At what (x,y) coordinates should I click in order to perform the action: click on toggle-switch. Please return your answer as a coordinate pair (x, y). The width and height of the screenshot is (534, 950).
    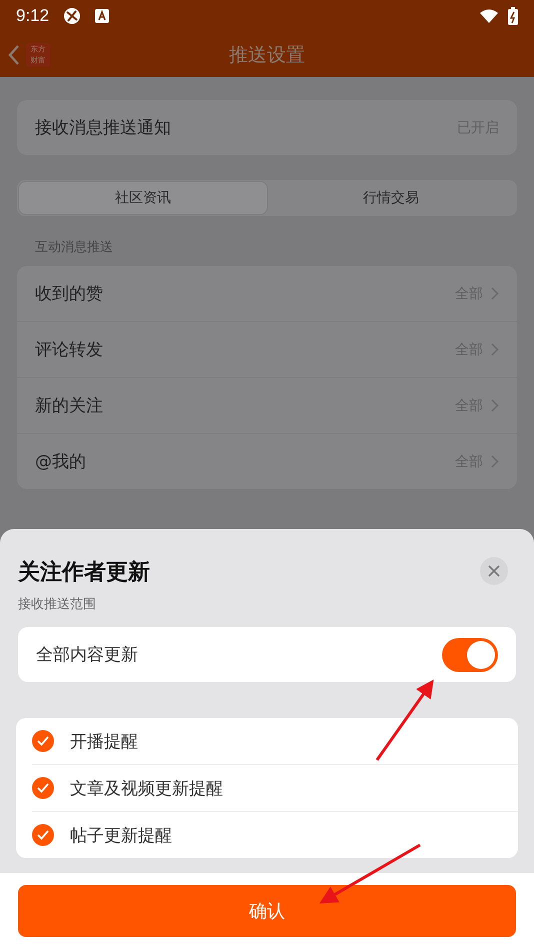
    Looking at the image, I should click on (470, 655).